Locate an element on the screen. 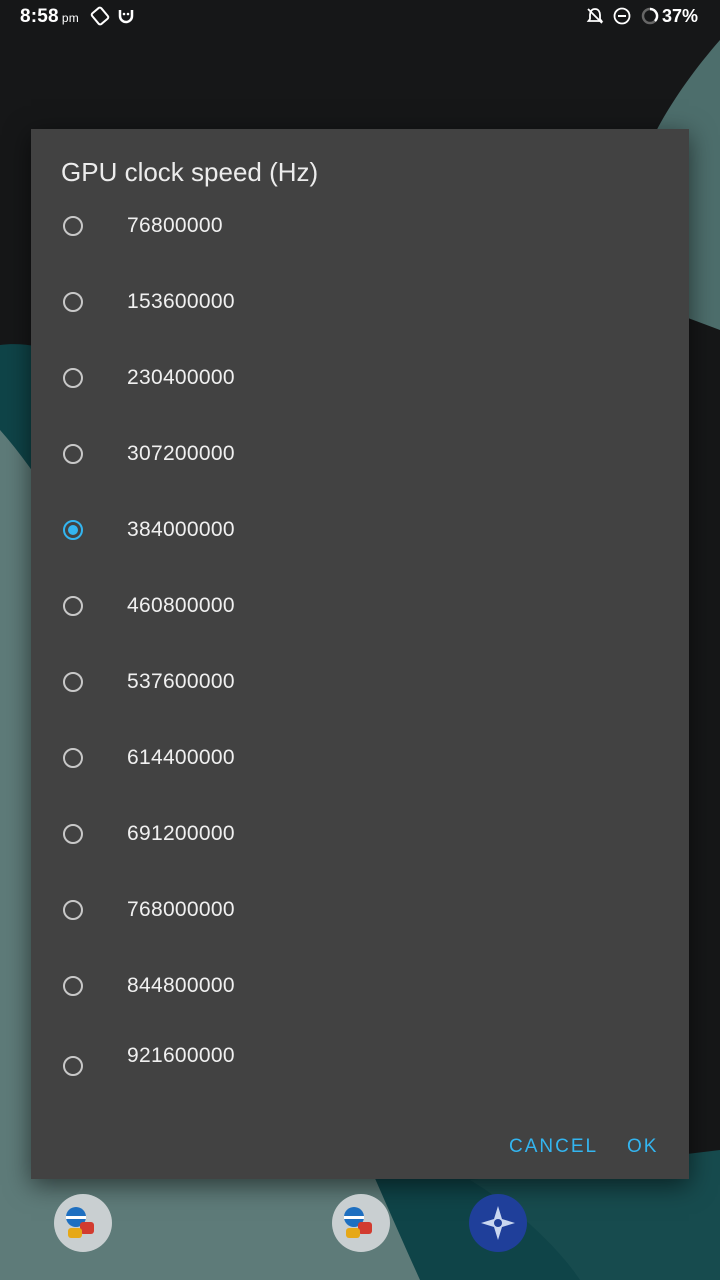 The image size is (720, 1280). status-time: 8:58 pm is located at coordinates (49, 17).